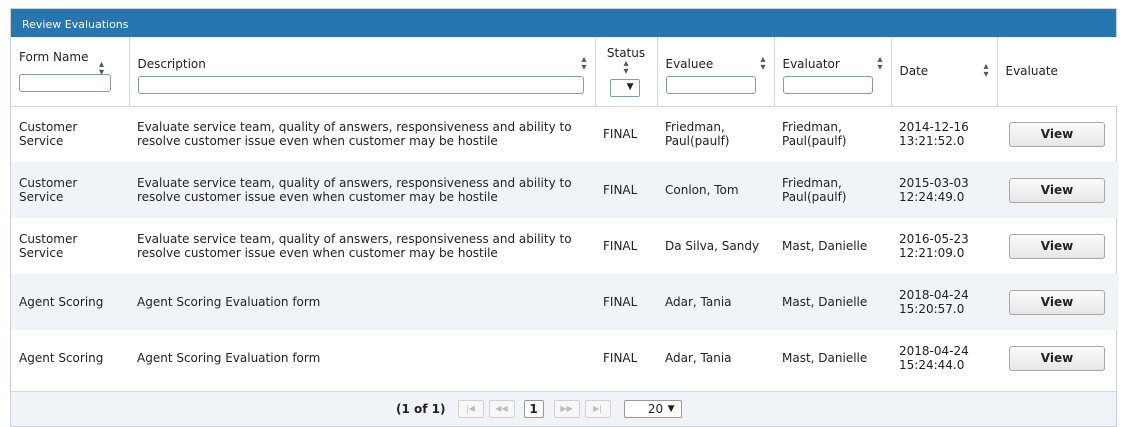  What do you see at coordinates (934, 302) in the screenshot?
I see `date-cell: 2018-04-24 15:20:57.0` at bounding box center [934, 302].